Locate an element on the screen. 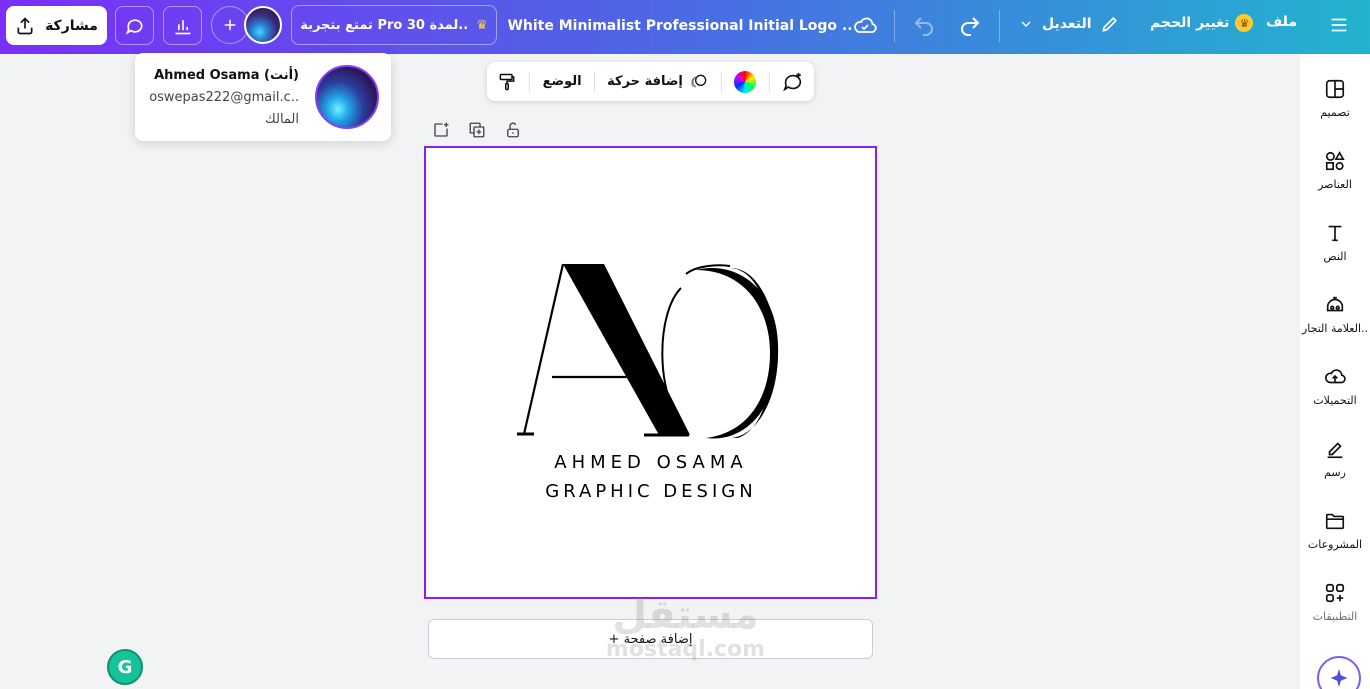  sidebar-item-uploads: التحميلات is located at coordinates (1335, 396).